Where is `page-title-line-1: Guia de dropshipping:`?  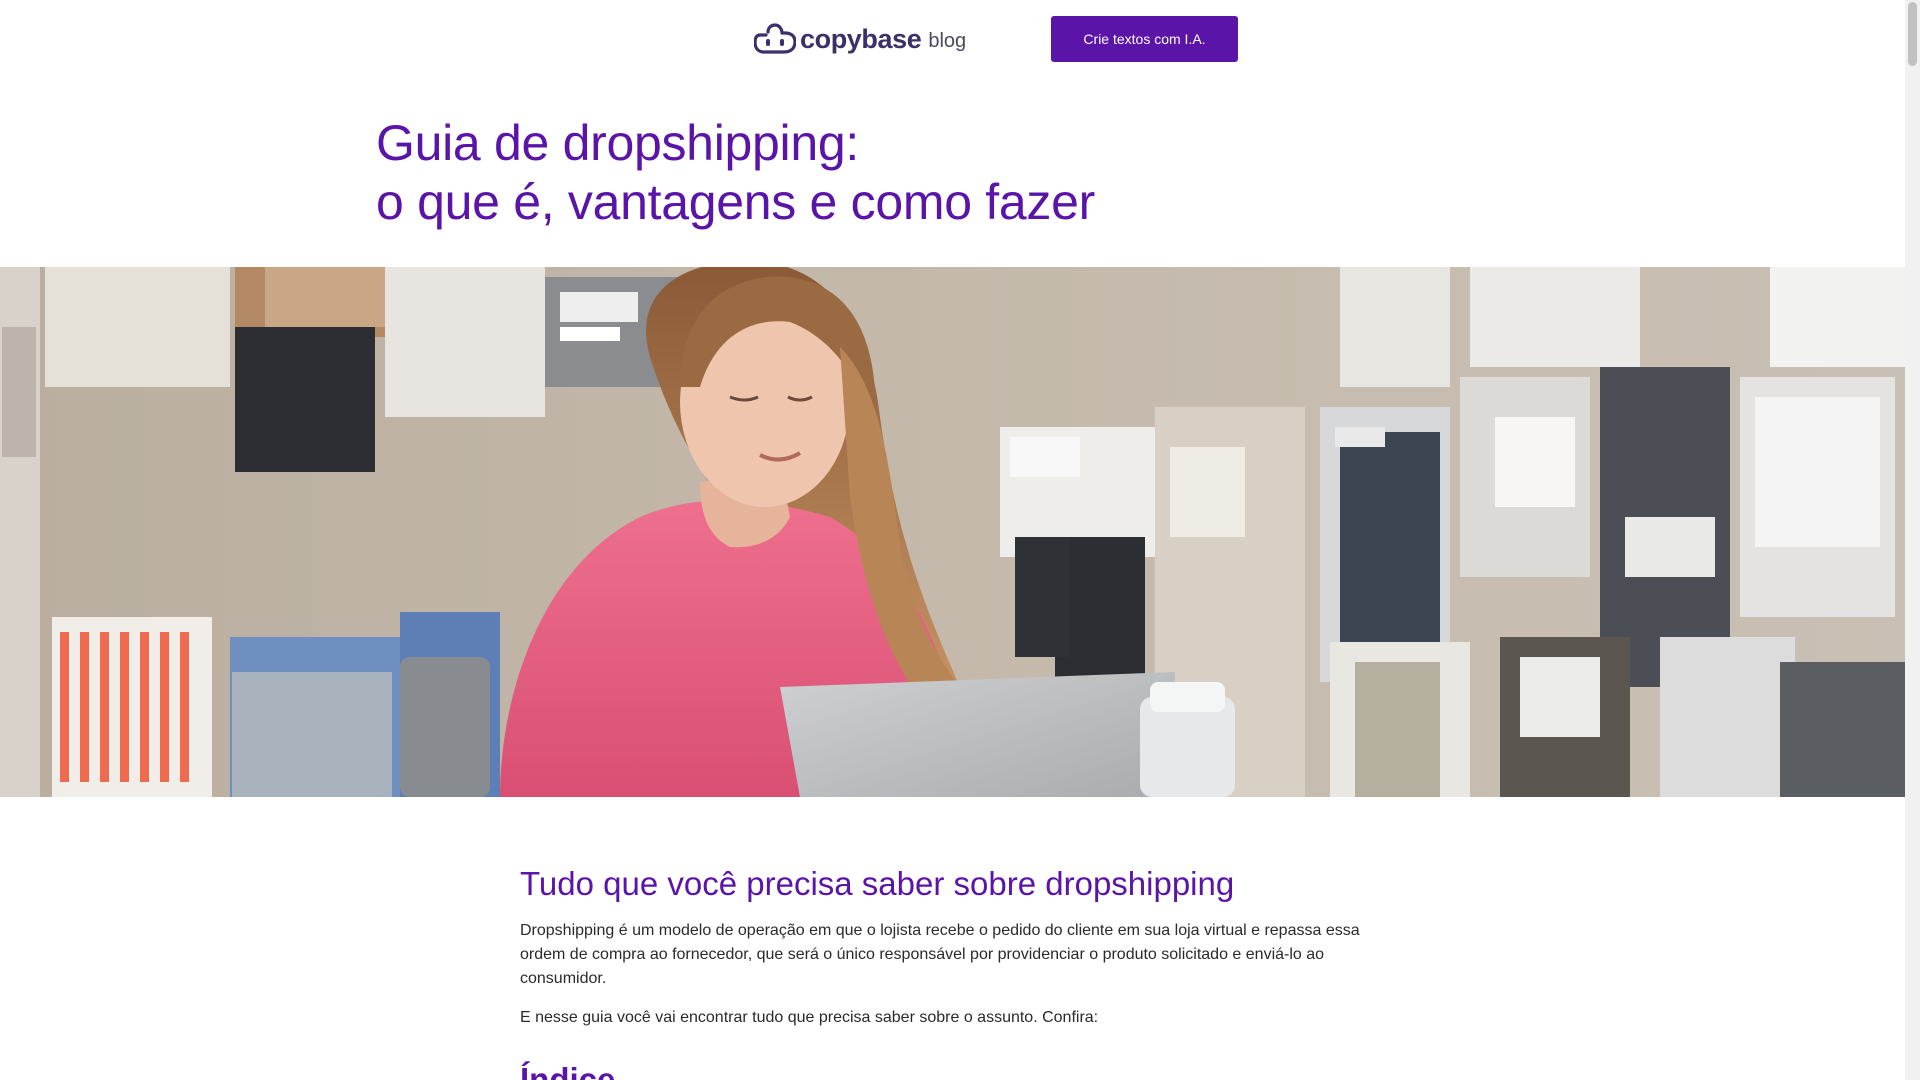 page-title-line-1: Guia de dropshipping: is located at coordinates (617, 143).